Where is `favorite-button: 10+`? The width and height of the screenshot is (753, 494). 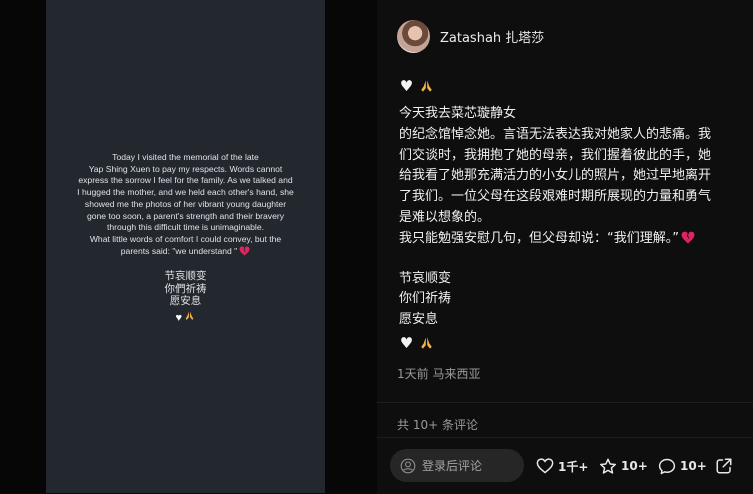
favorite-button: 10+ is located at coordinates (623, 466).